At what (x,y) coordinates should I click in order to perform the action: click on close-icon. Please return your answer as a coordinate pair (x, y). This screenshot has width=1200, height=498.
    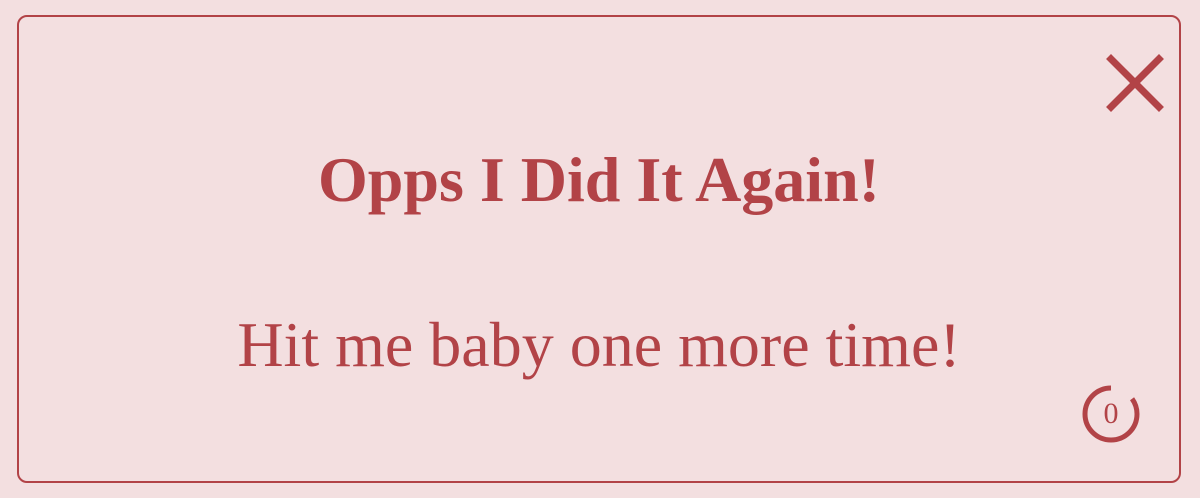
    Looking at the image, I should click on (1135, 83).